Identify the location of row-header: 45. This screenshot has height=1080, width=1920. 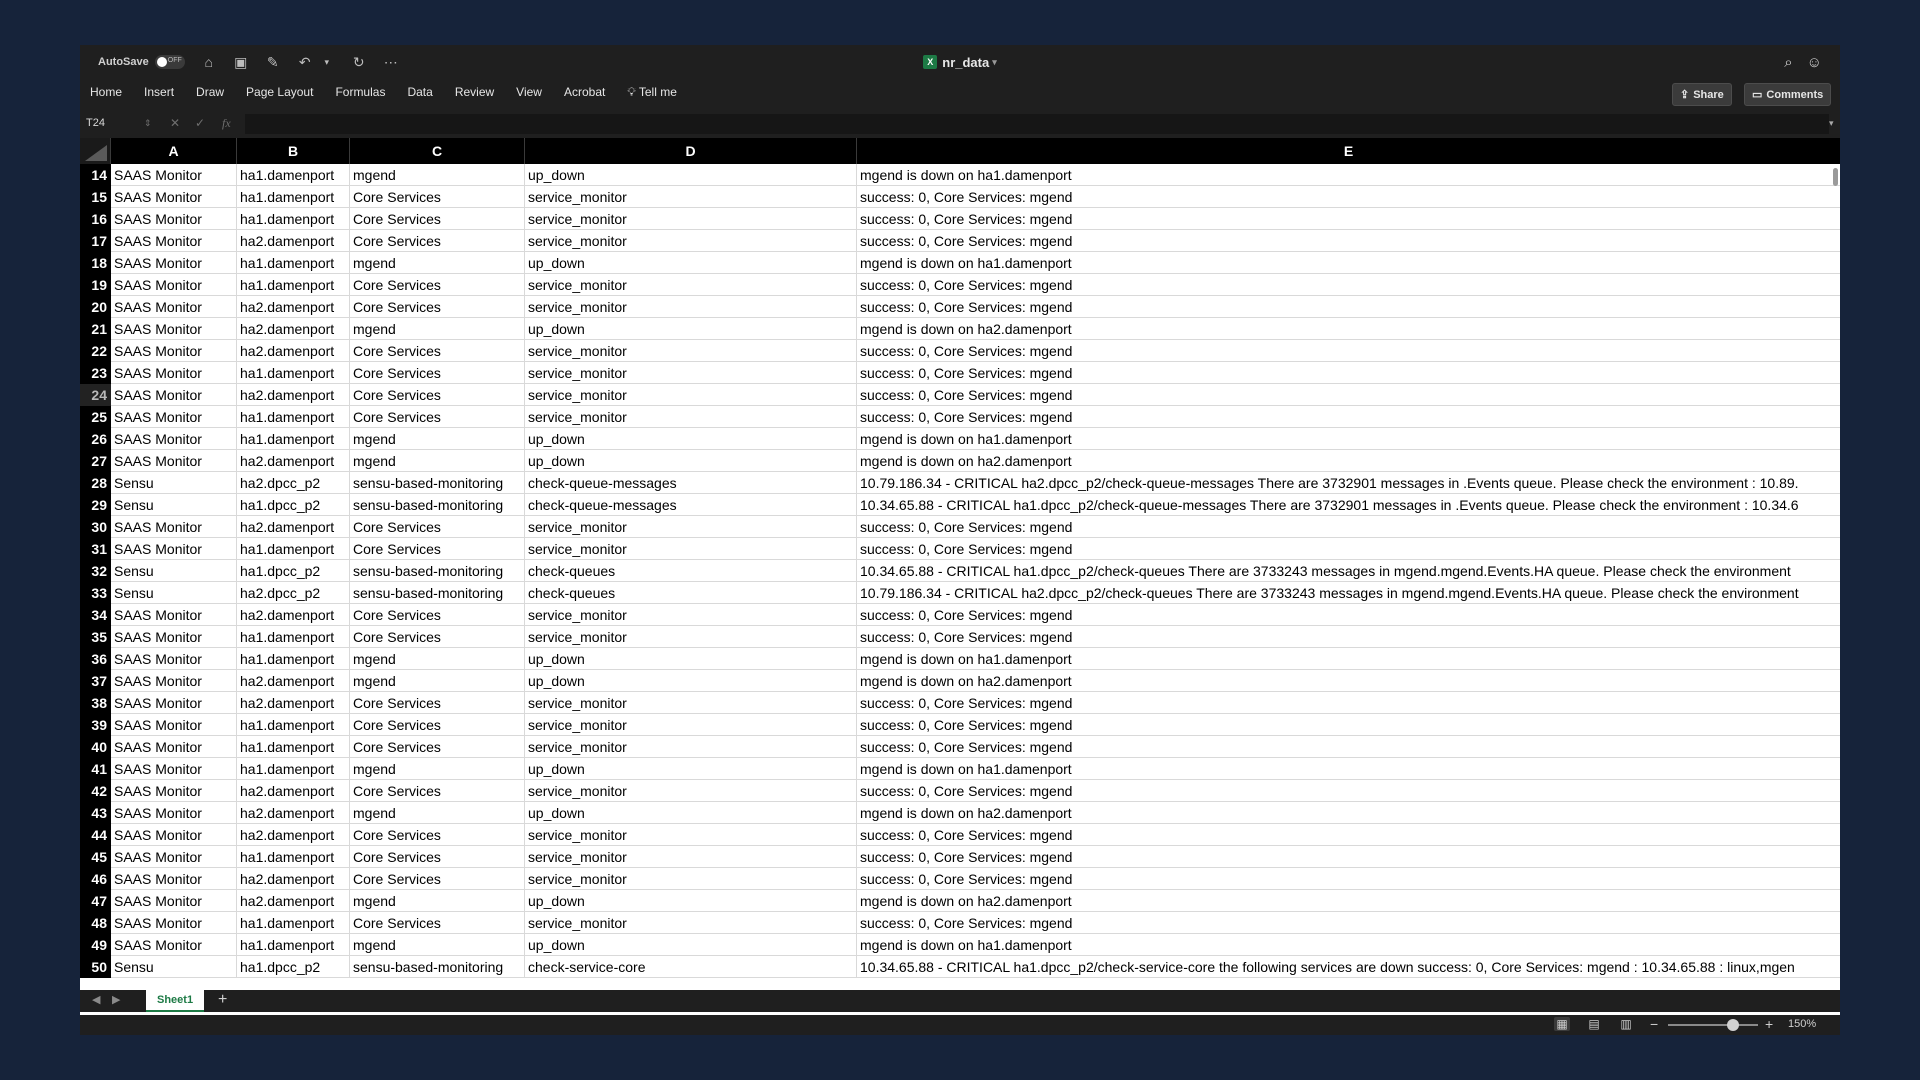
(95, 857).